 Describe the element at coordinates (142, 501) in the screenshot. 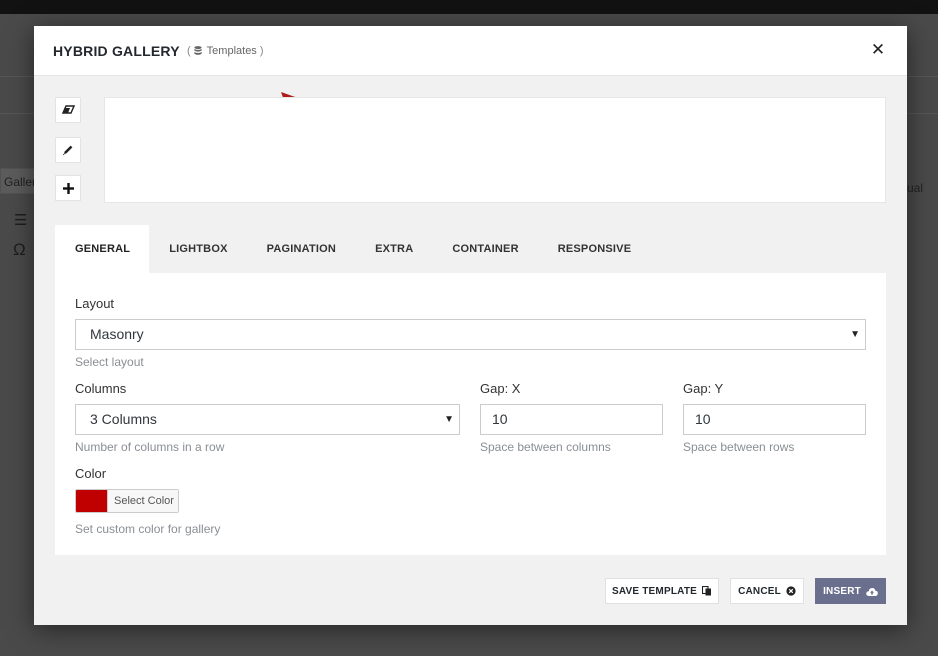

I see `select-color-label: Select Color` at that location.